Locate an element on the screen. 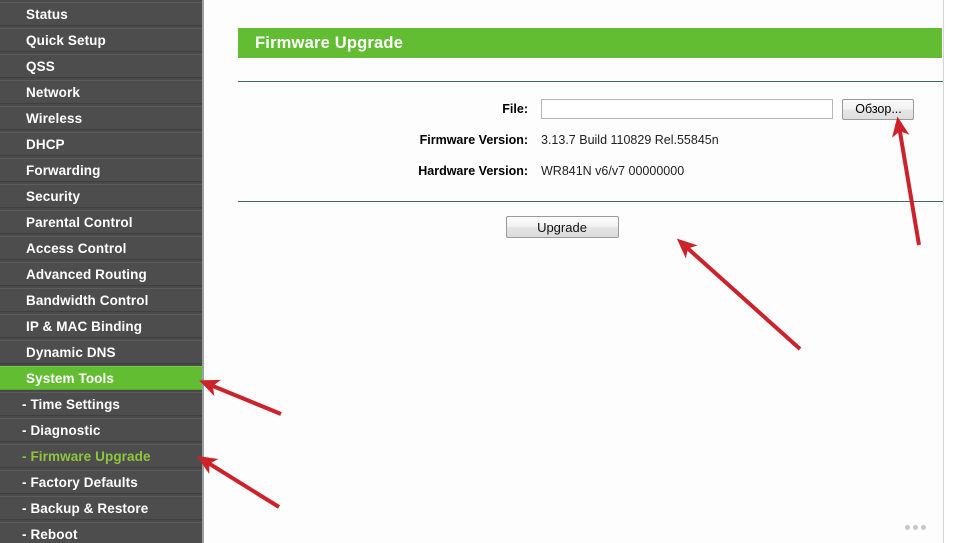  sidebar-item-time-settings: - Time Settings is located at coordinates (101, 404).